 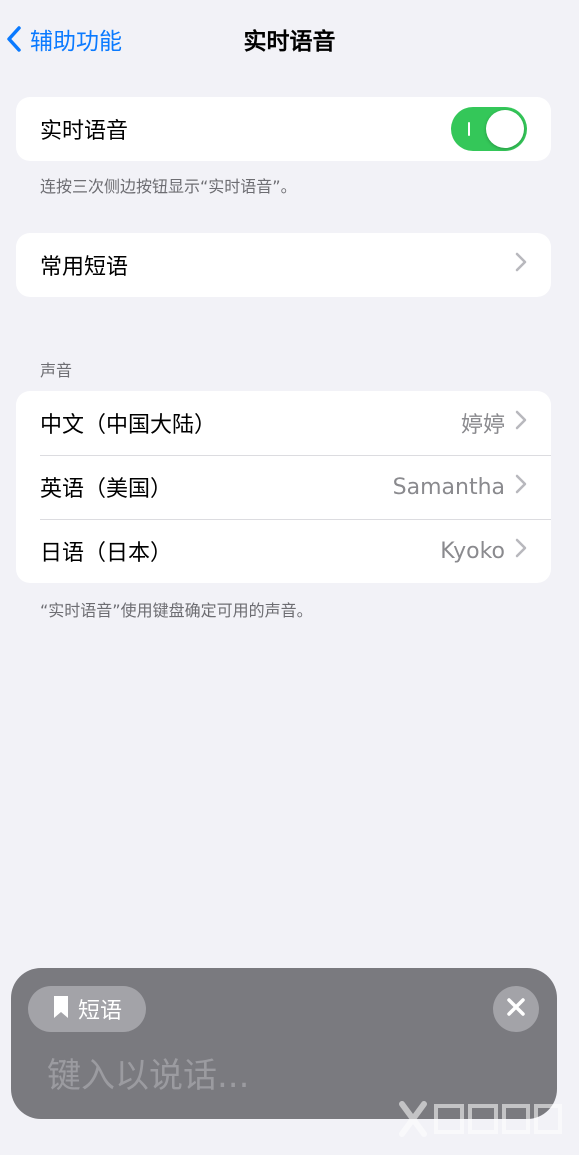 I want to click on bookmark-icon, so click(x=61, y=1009).